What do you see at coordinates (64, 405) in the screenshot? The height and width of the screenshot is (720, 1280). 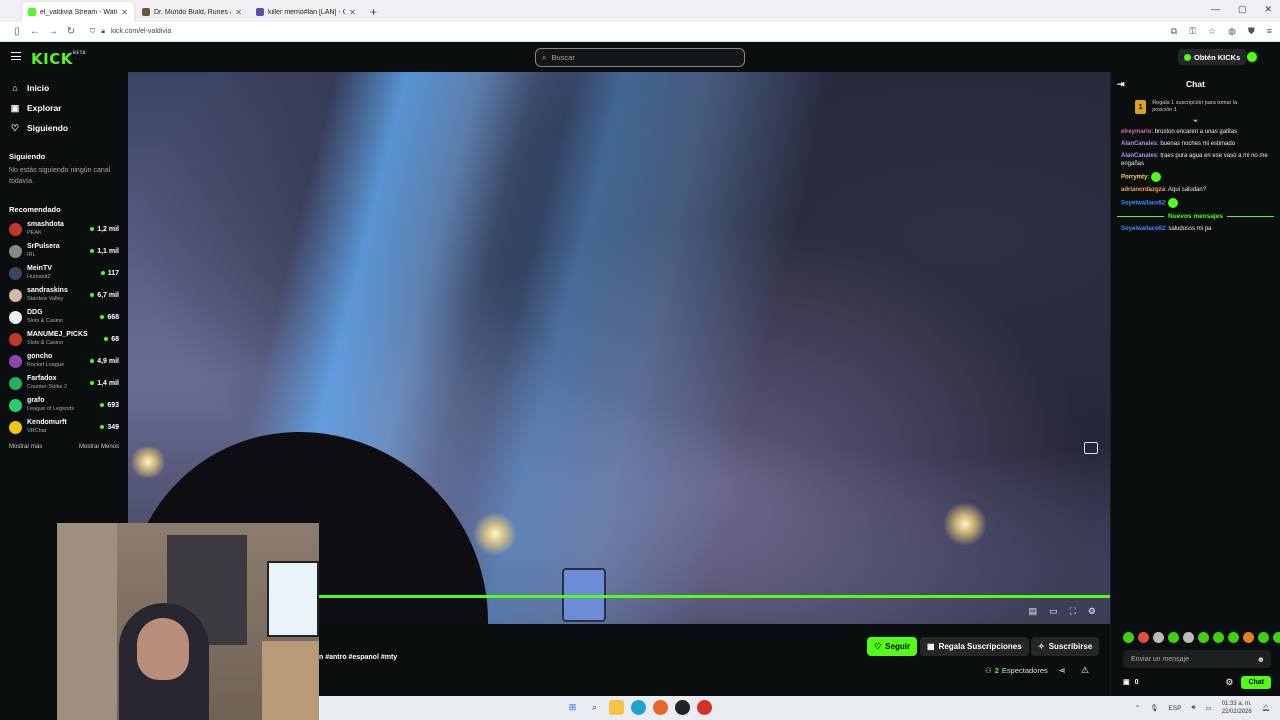 I see `recommended-channel: grafo League of Legends 693` at bounding box center [64, 405].